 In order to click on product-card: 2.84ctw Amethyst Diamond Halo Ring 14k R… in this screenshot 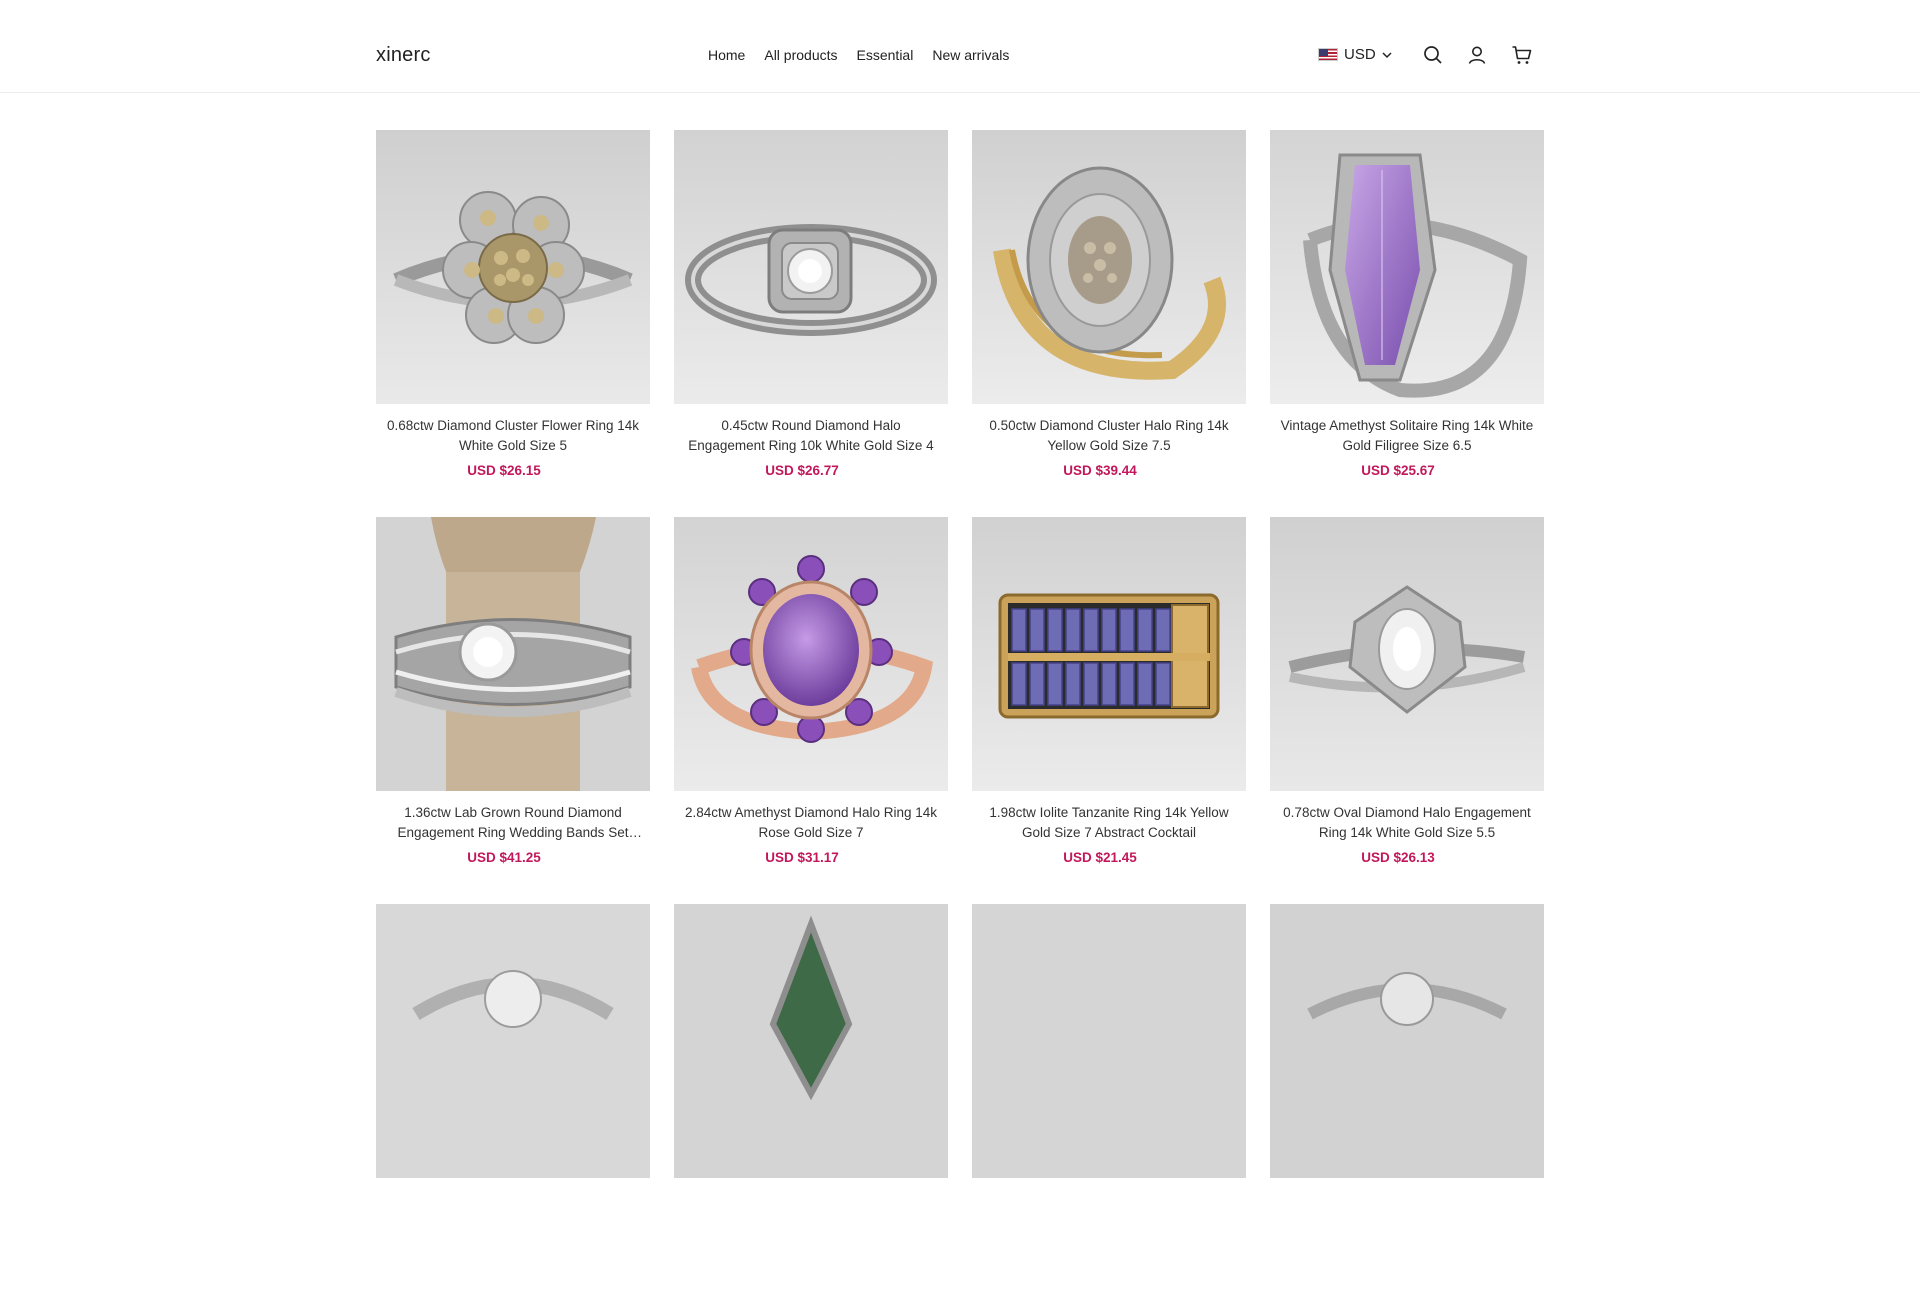, I will do `click(811, 710)`.